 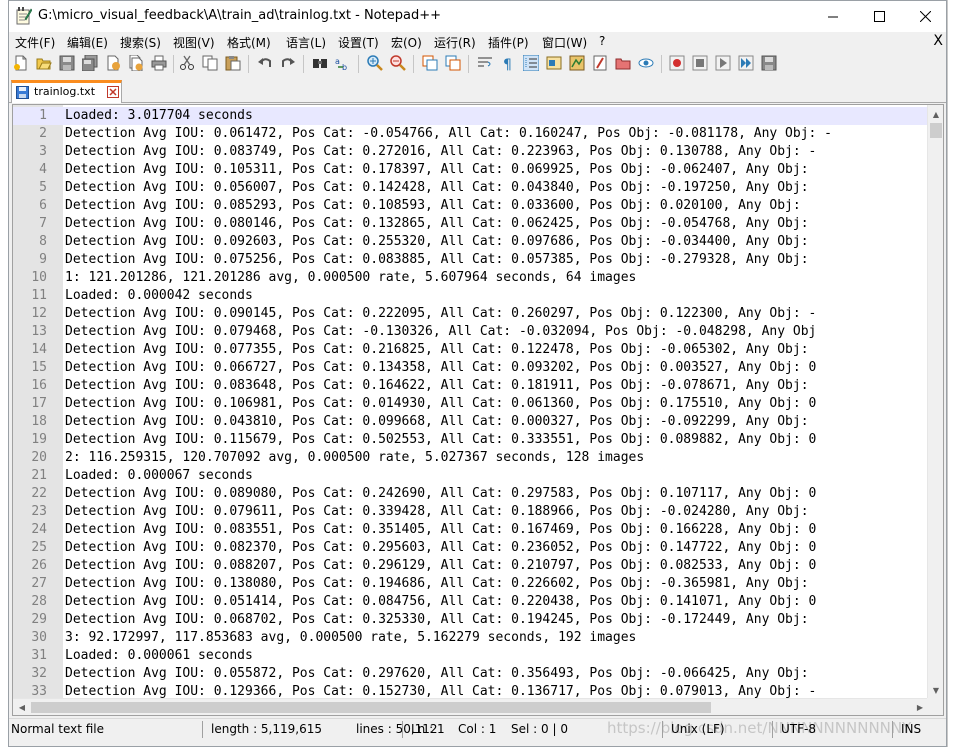 I want to click on line-number: 3, so click(x=43, y=151).